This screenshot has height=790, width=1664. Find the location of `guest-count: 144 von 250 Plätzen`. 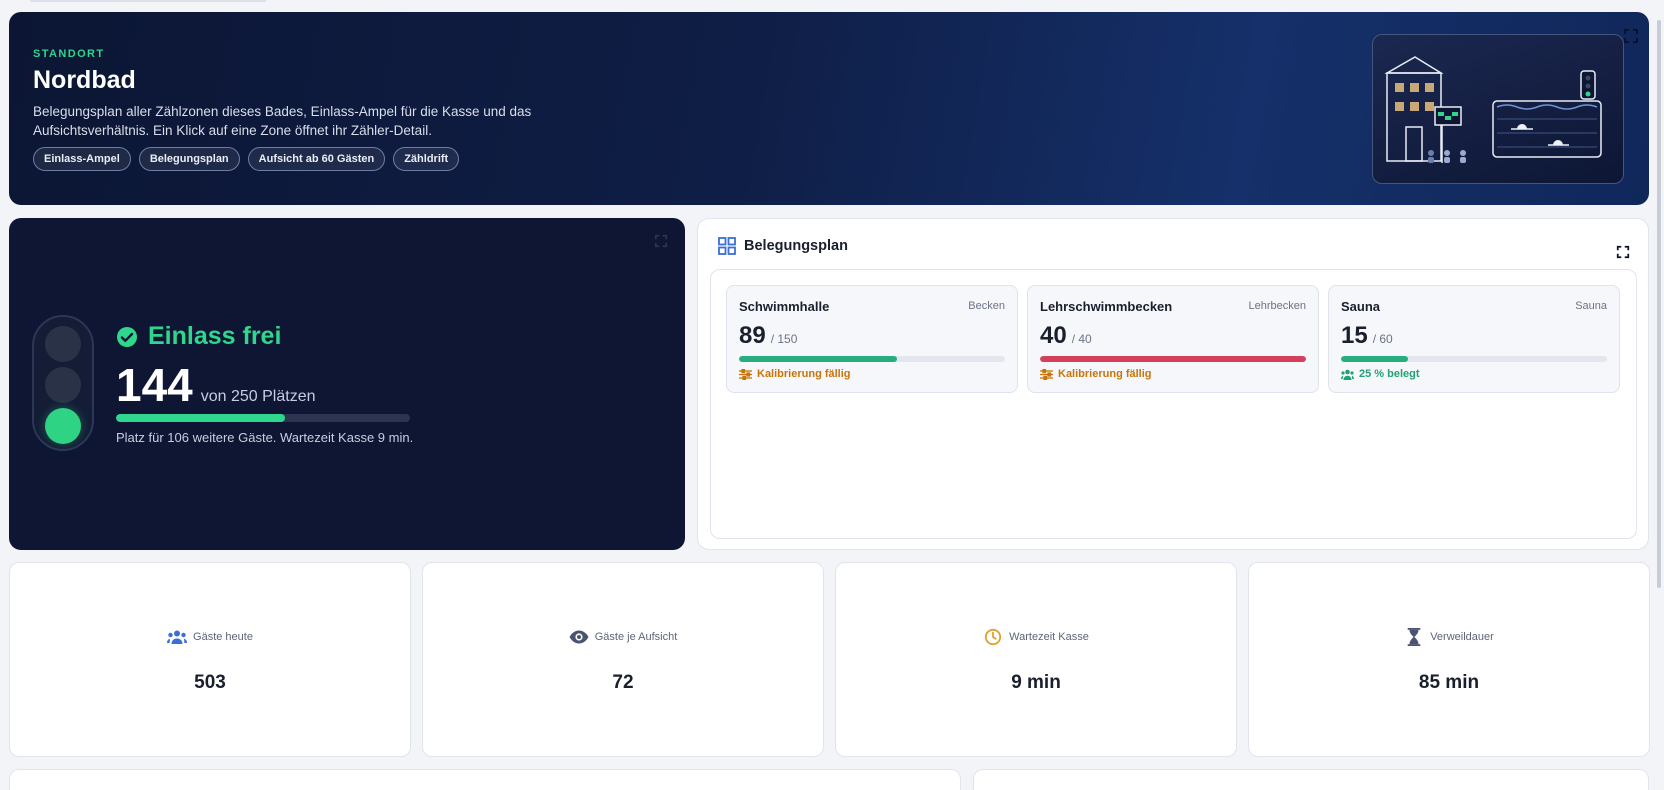

guest-count: 144 von 250 Plätzen is located at coordinates (216, 385).